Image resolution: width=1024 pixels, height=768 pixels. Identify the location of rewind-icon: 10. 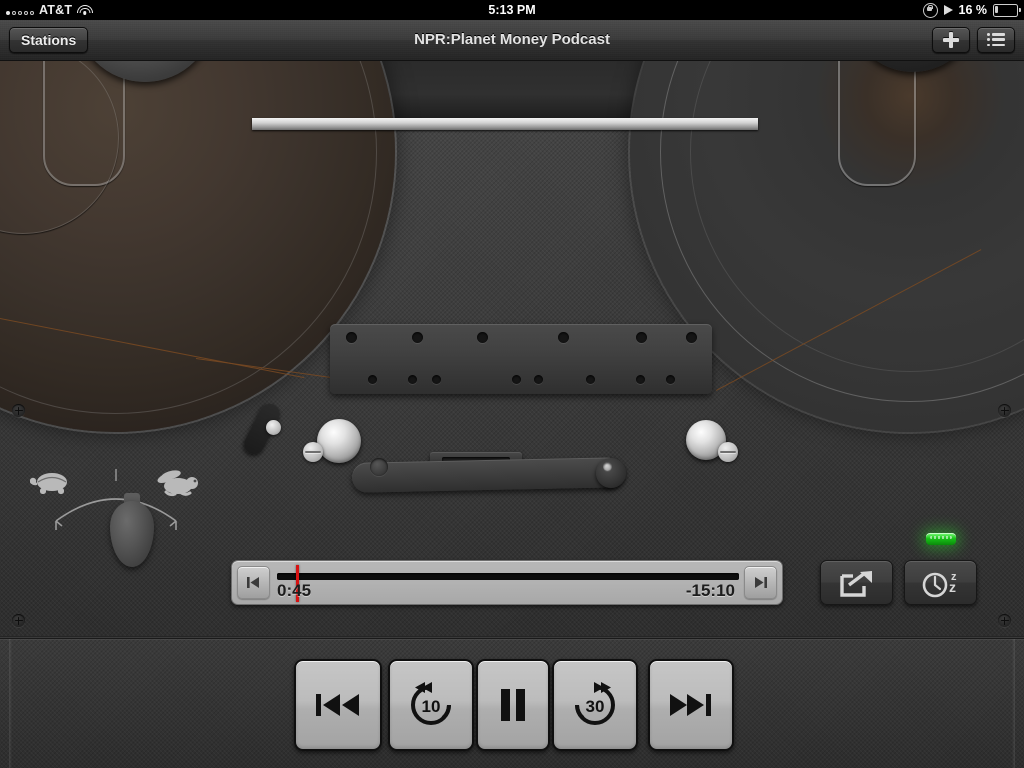
(431, 703).